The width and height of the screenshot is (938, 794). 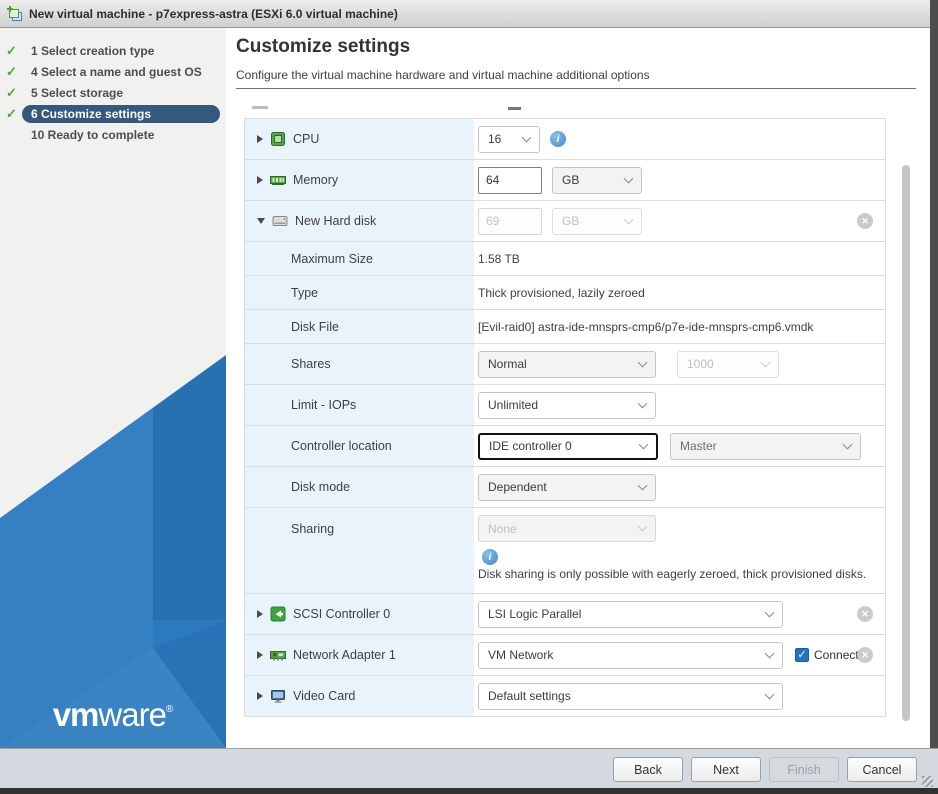 I want to click on cpu-count-select: 16, so click(x=509, y=139).